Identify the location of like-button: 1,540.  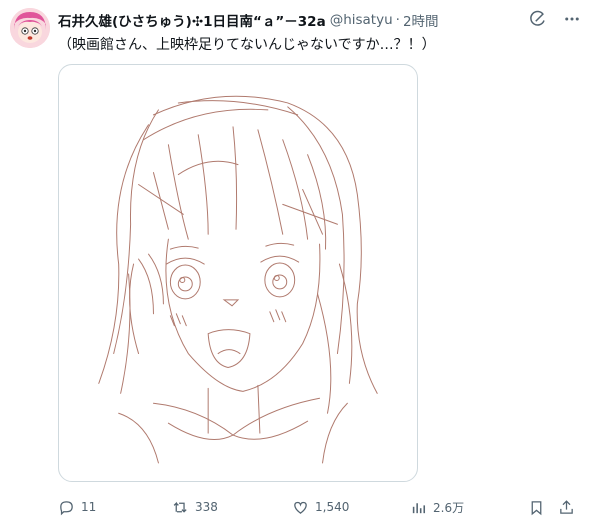
(320, 507).